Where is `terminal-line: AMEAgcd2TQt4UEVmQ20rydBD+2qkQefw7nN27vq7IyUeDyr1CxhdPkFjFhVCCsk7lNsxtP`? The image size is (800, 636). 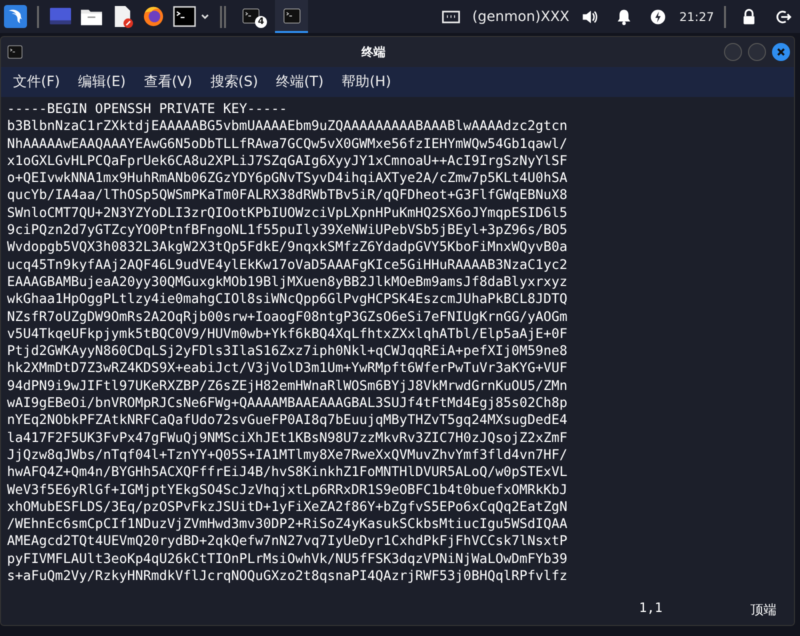 terminal-line: AMEAgcd2TQt4UEVmQ20rydBD+2qkQefw7nN27vq7IyUeDyr1CxhdPkFjFhVCCsk7lNsxtP is located at coordinates (287, 542).